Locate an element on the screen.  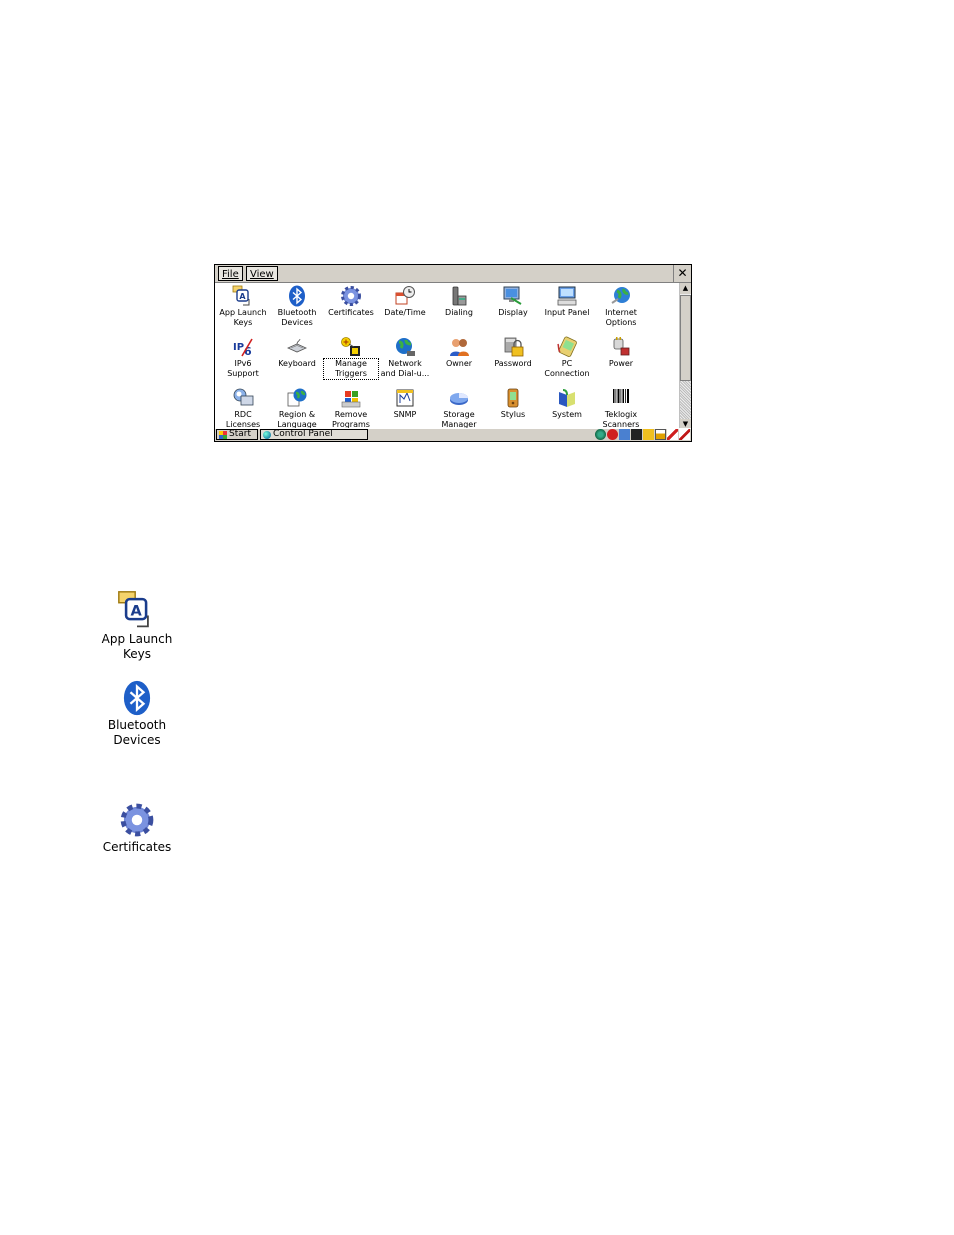
cp-item-snmp: SNMP is located at coordinates (405, 402).